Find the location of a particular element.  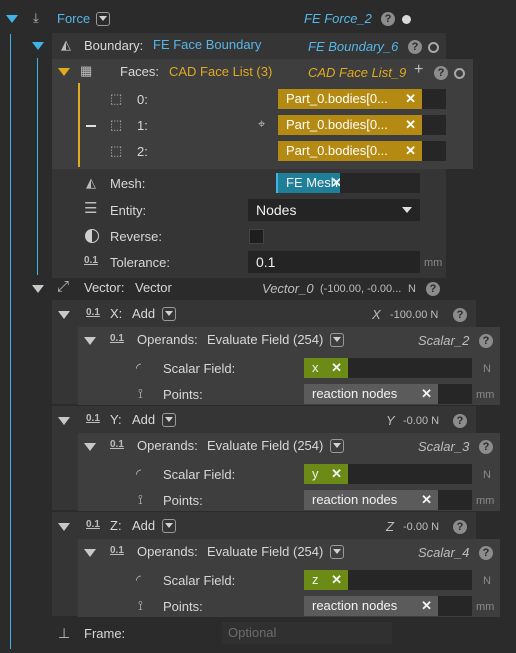

field-icon: 0.1 is located at coordinates (117, 550).